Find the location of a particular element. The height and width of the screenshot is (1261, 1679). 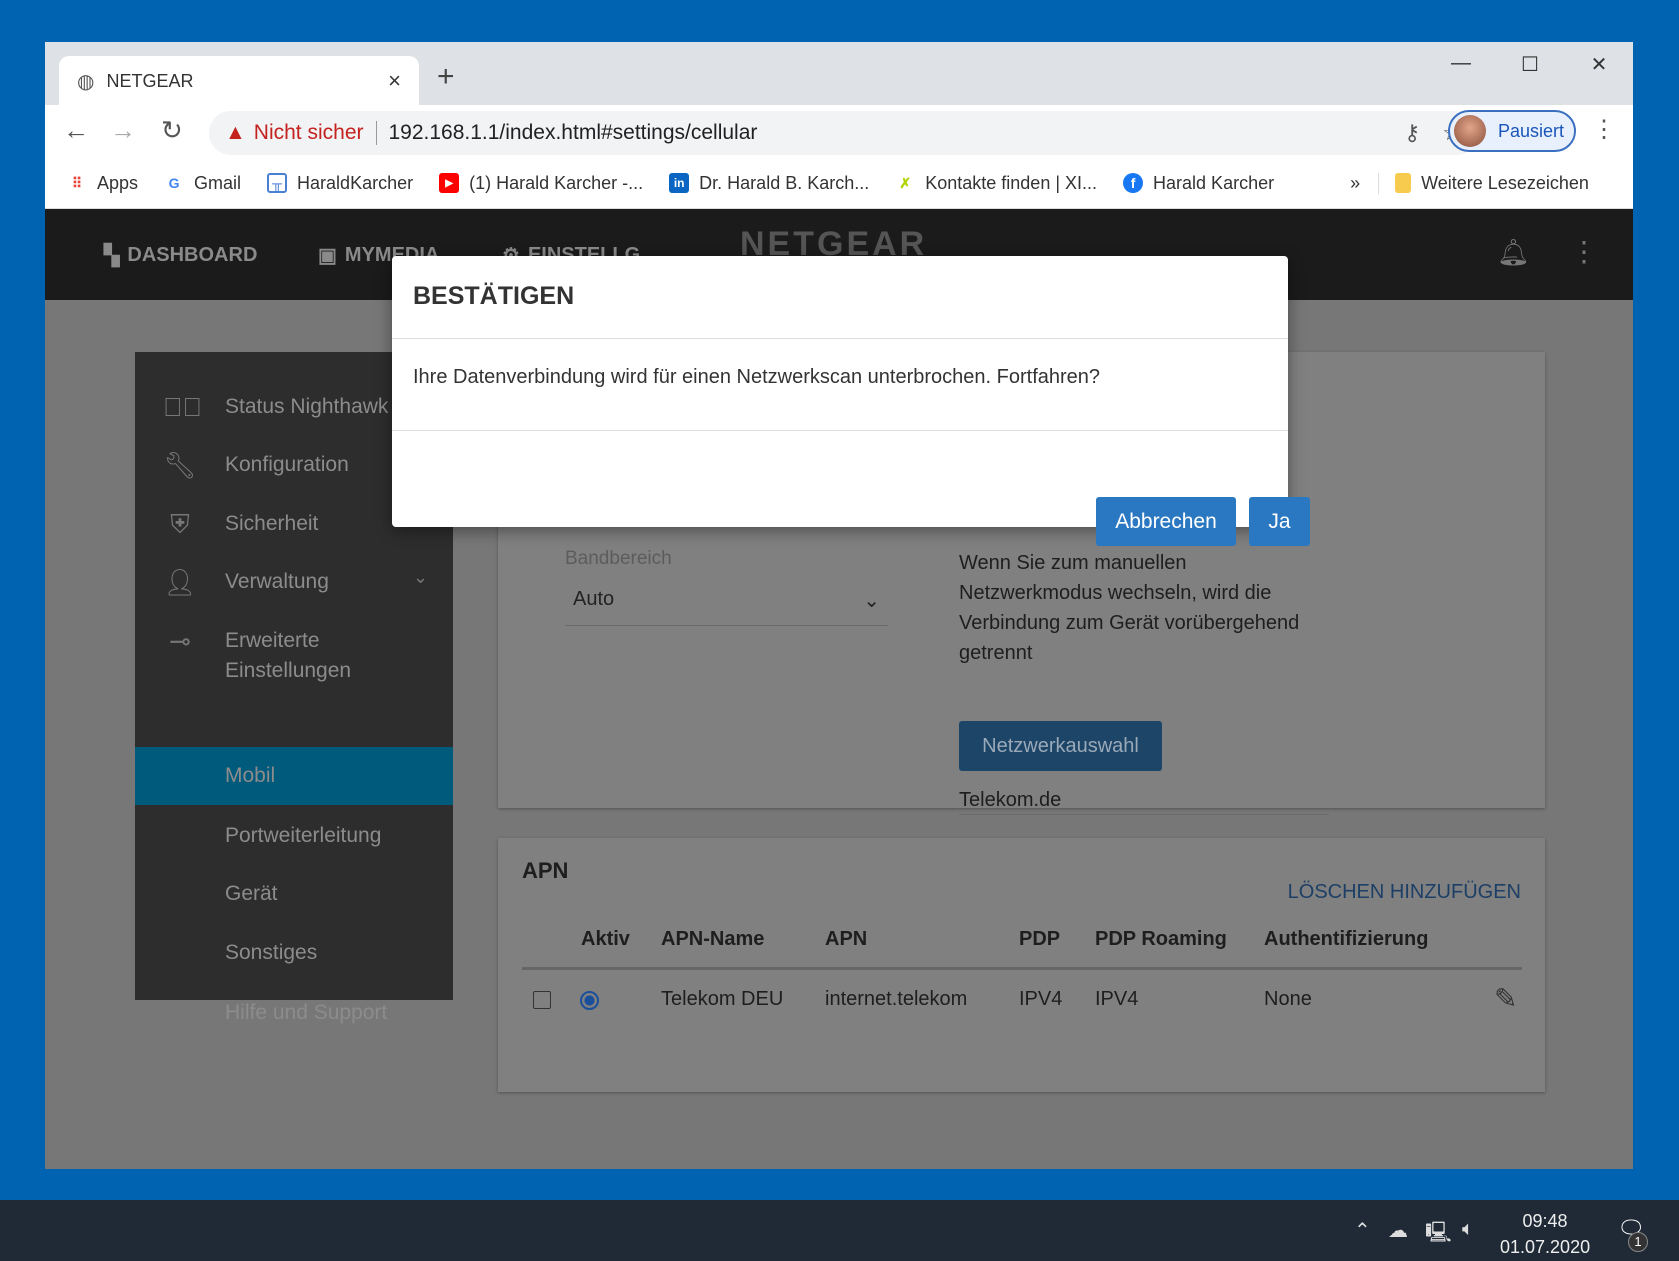

site-icon: ╥ is located at coordinates (277, 183).